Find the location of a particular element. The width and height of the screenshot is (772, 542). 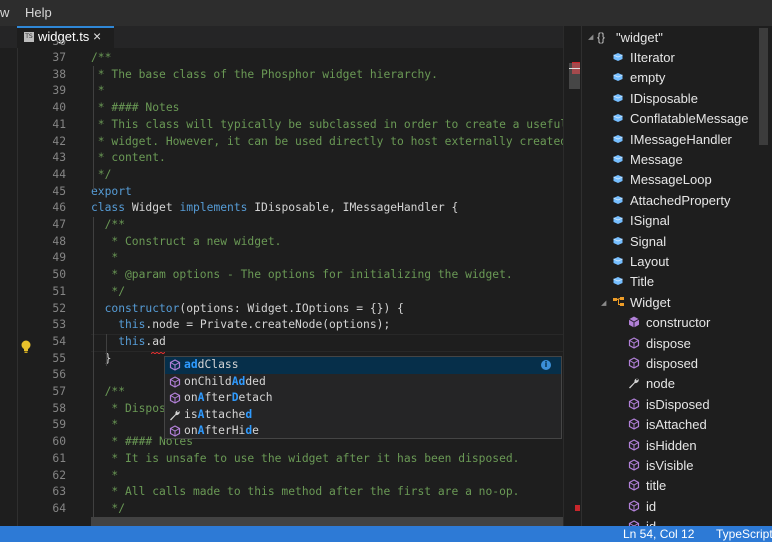

braces-icon: {} is located at coordinates (601, 37).